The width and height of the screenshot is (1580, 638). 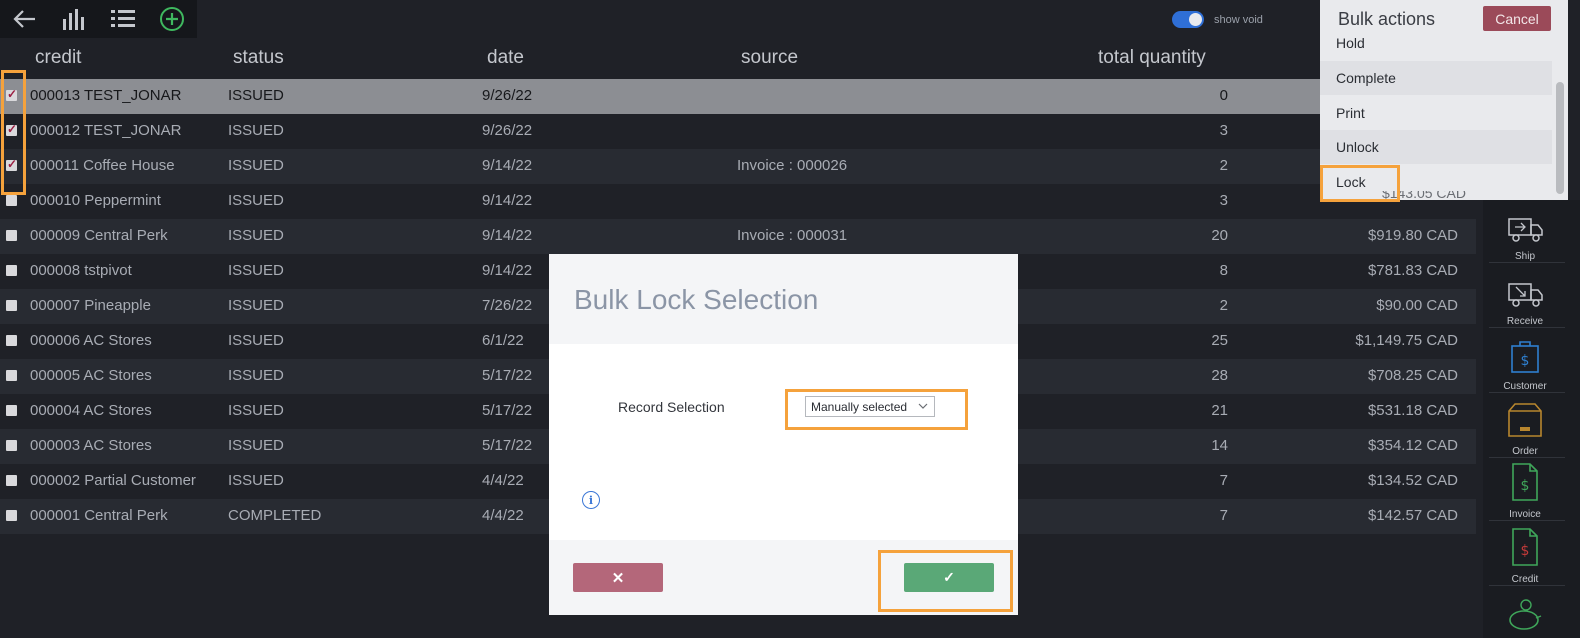 What do you see at coordinates (949, 577) in the screenshot?
I see `modal-confirm-button: ✓` at bounding box center [949, 577].